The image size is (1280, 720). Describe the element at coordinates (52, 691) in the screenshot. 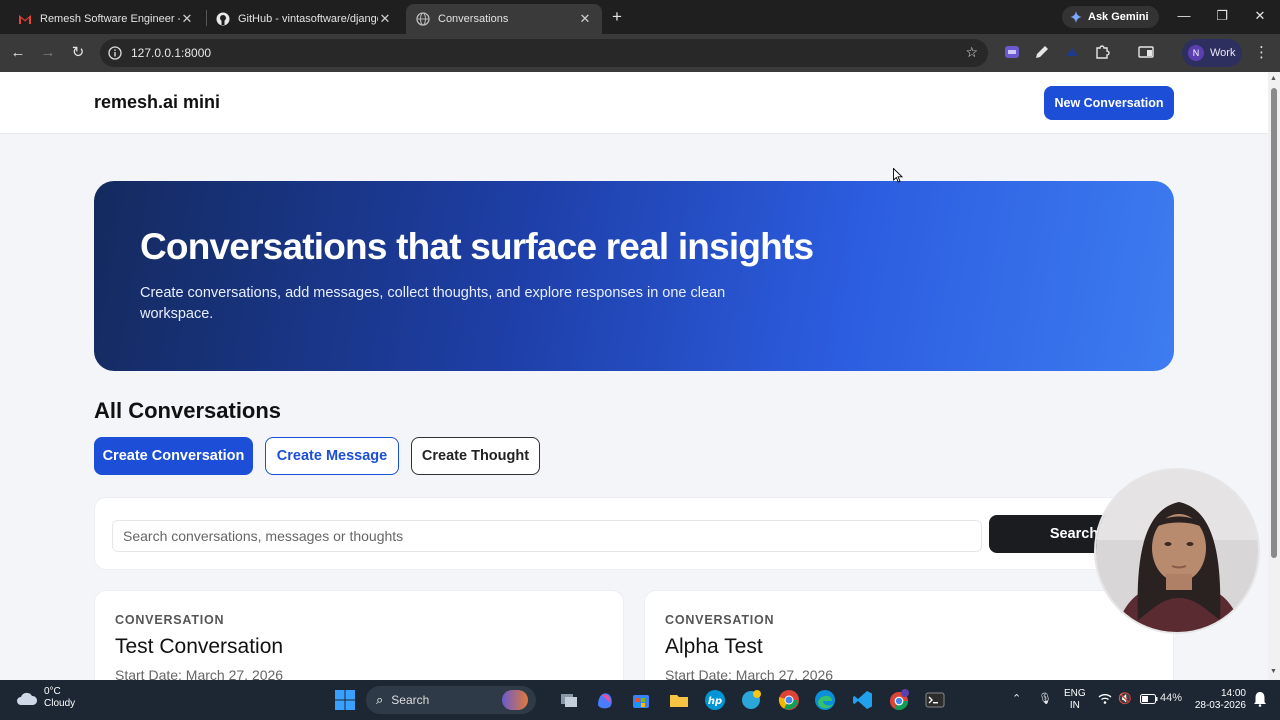

I see `weather-temp: 0°C` at that location.